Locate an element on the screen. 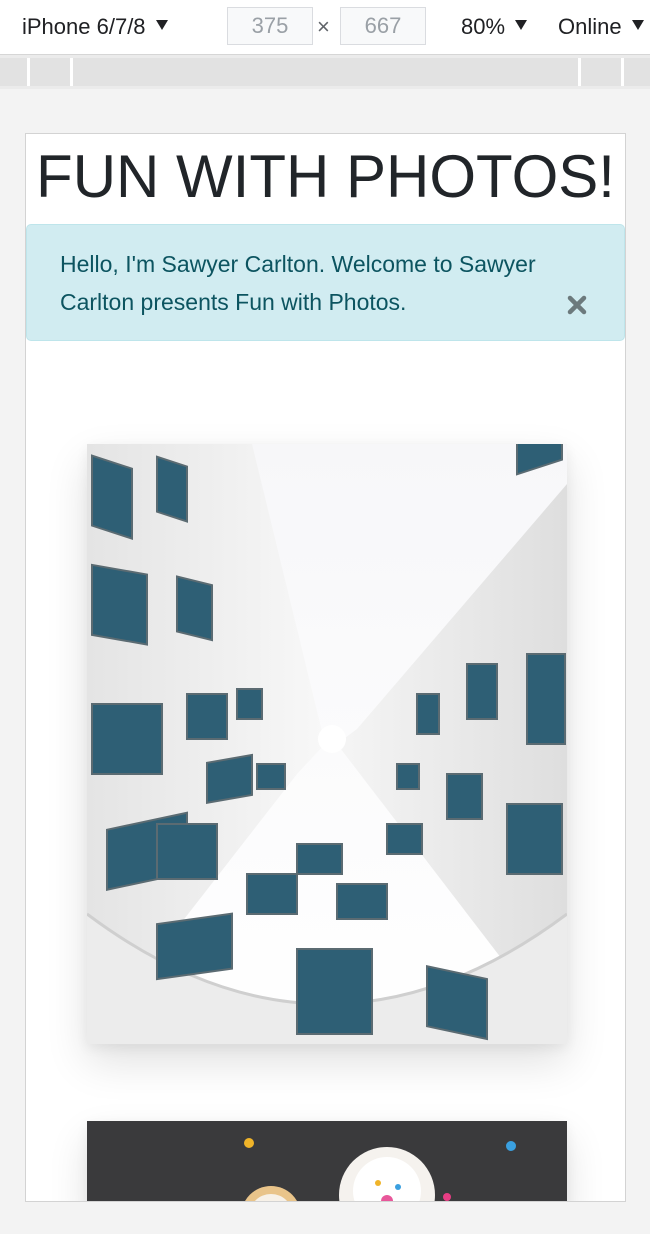 The image size is (650, 1234). media-query-track is located at coordinates (325, 72).